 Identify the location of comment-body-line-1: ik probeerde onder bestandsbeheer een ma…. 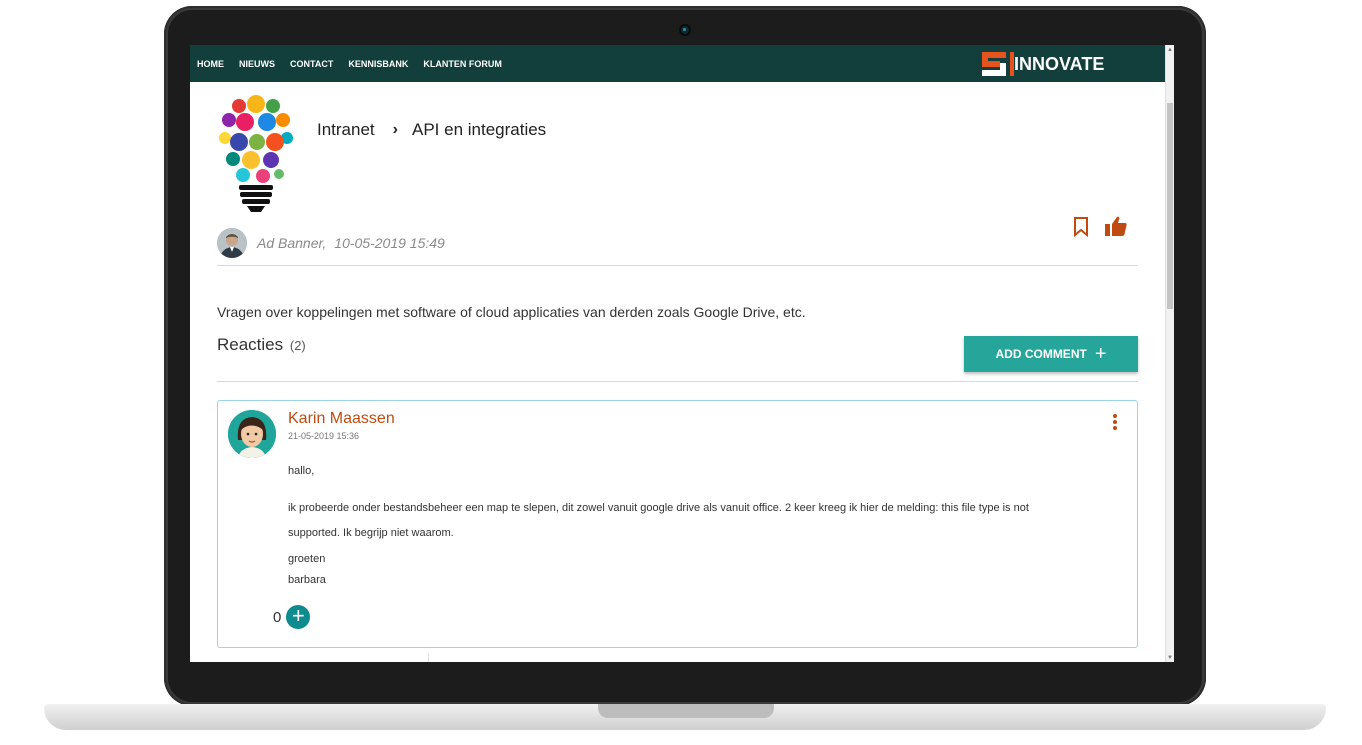
(658, 508).